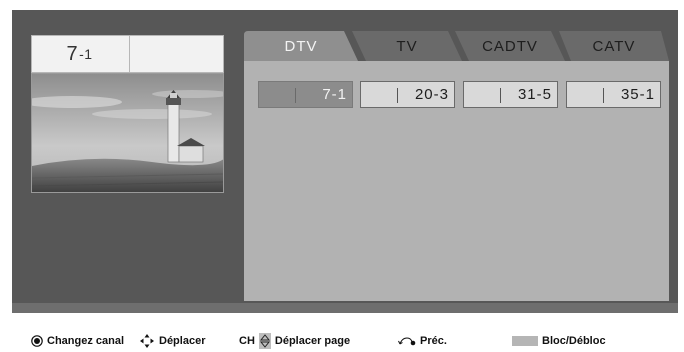 Image resolution: width=684 pixels, height=352 pixels. I want to click on gray-key-icon, so click(525, 341).